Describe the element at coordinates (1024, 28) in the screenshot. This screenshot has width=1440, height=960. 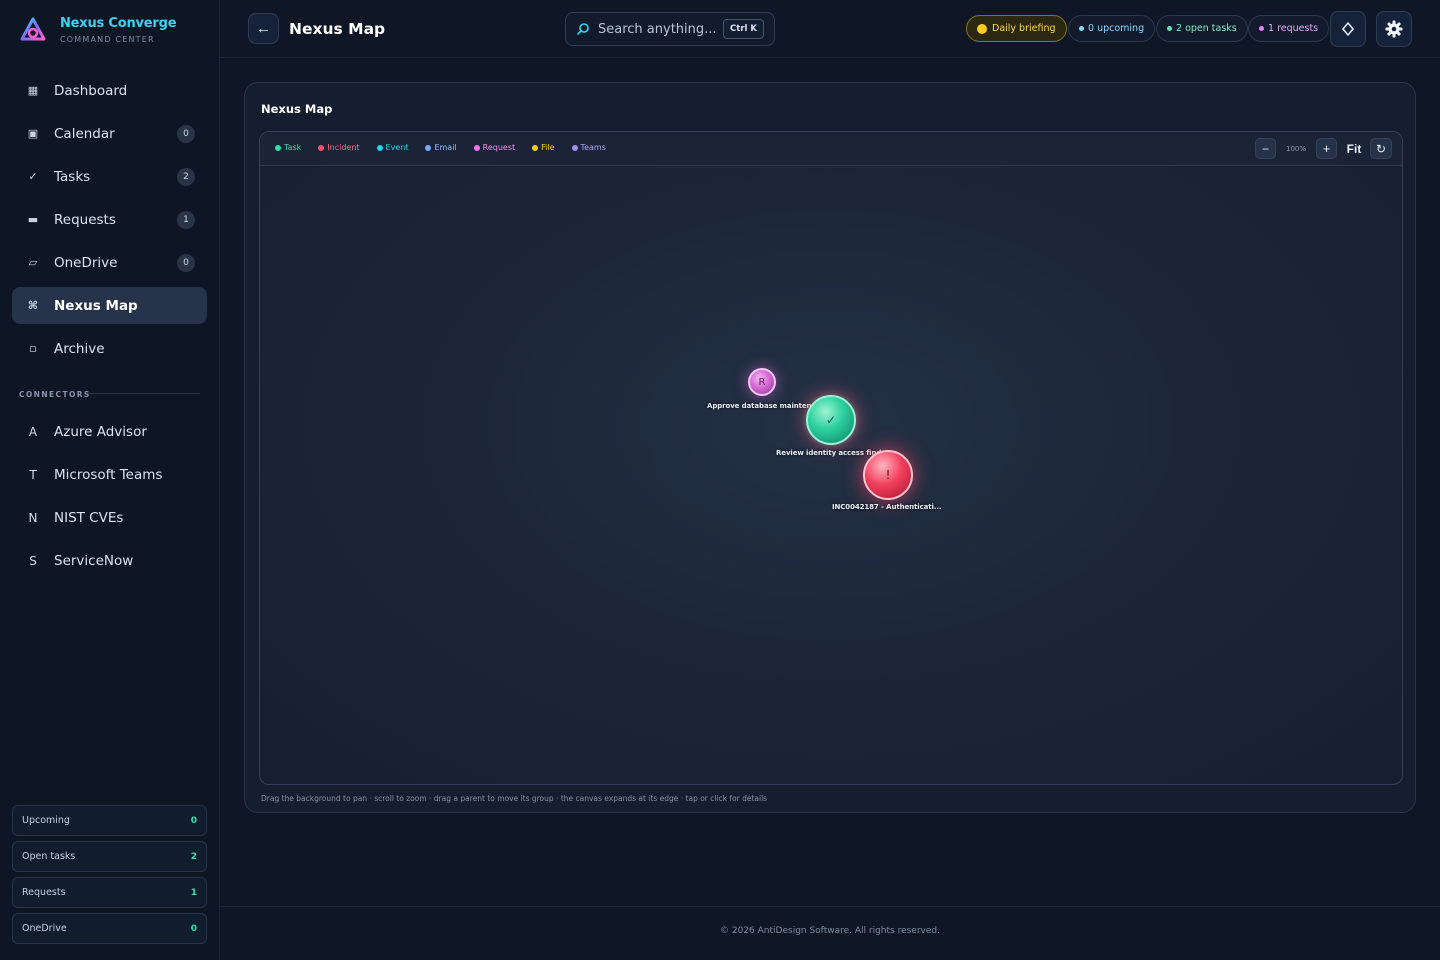
I see `pill-label: Daily briefing` at that location.